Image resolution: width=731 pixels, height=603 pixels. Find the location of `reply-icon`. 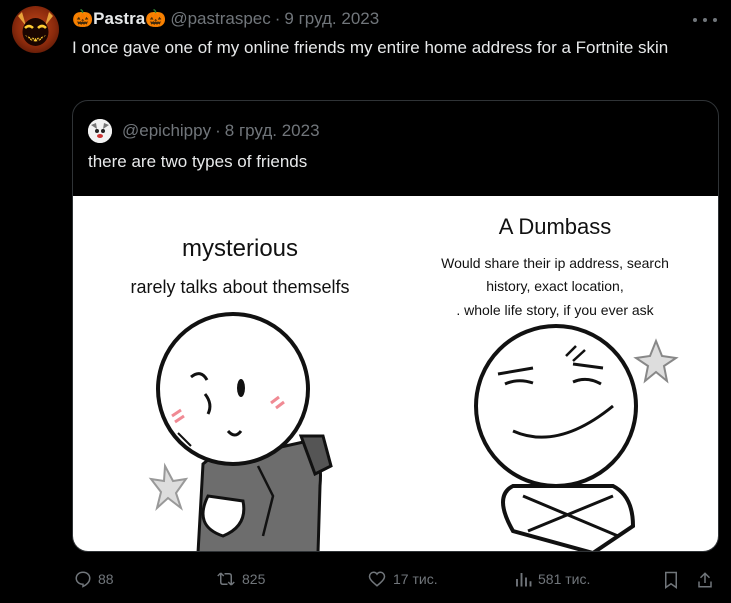

reply-icon is located at coordinates (83, 579).